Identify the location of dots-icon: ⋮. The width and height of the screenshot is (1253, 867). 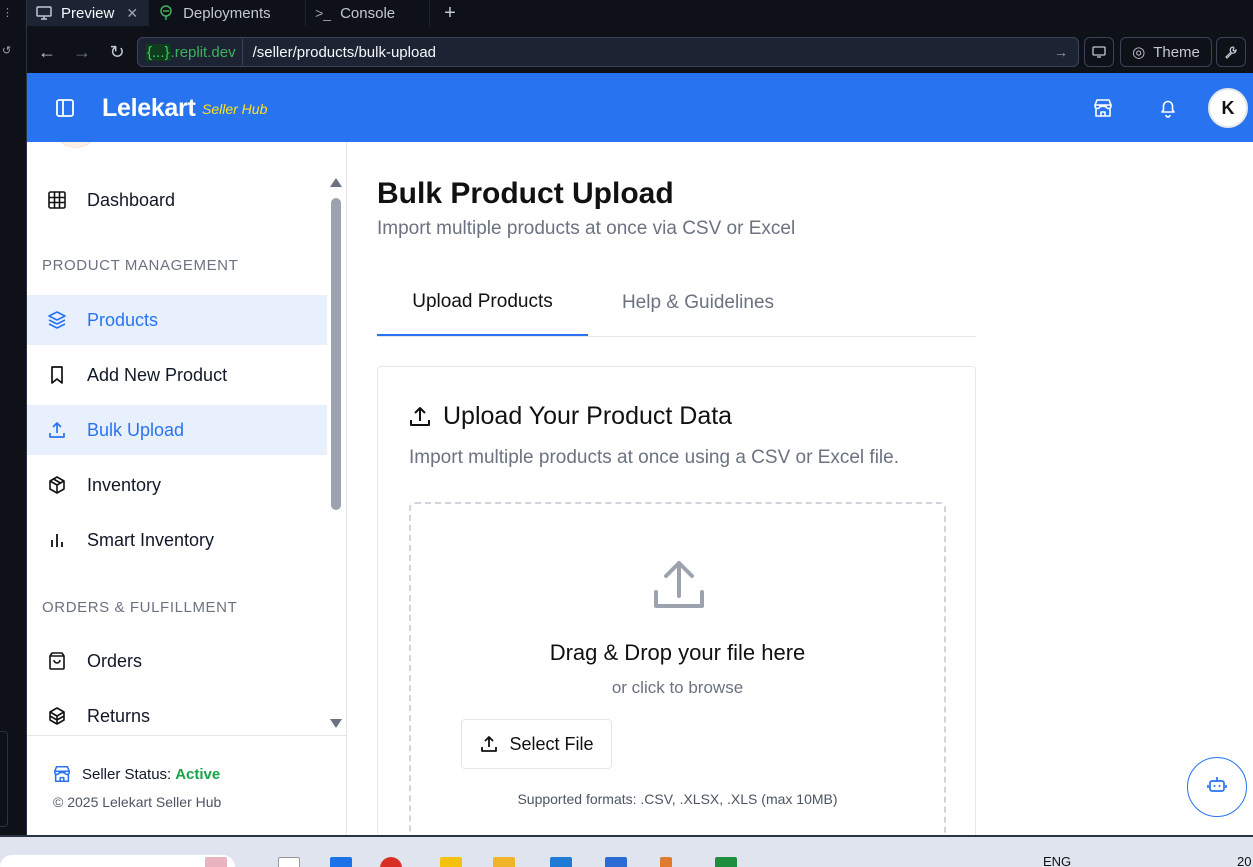
(12, 13).